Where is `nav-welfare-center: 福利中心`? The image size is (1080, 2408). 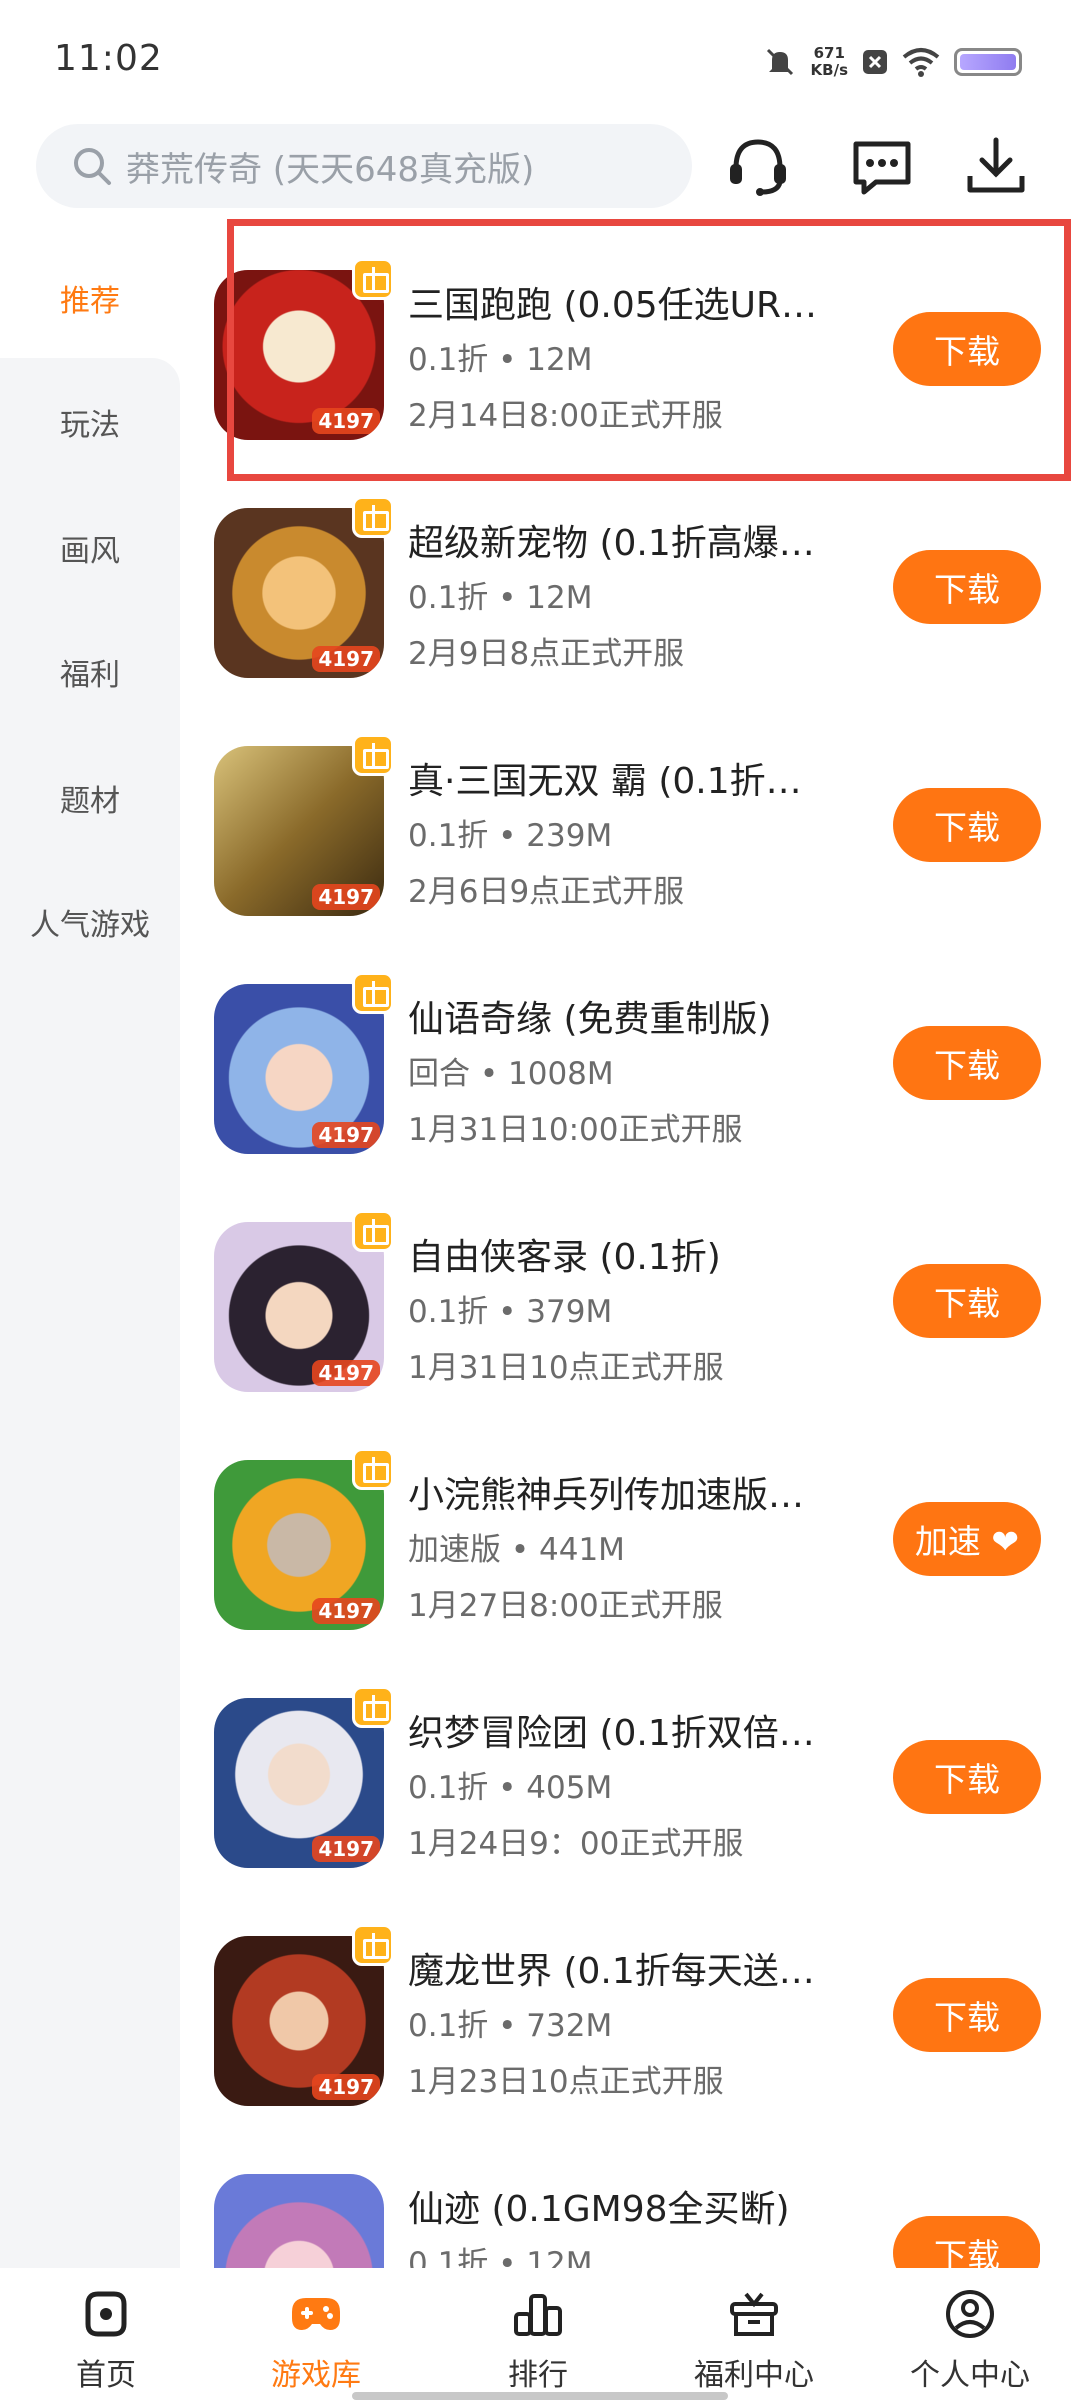 nav-welfare-center: 福利中心 is located at coordinates (754, 2338).